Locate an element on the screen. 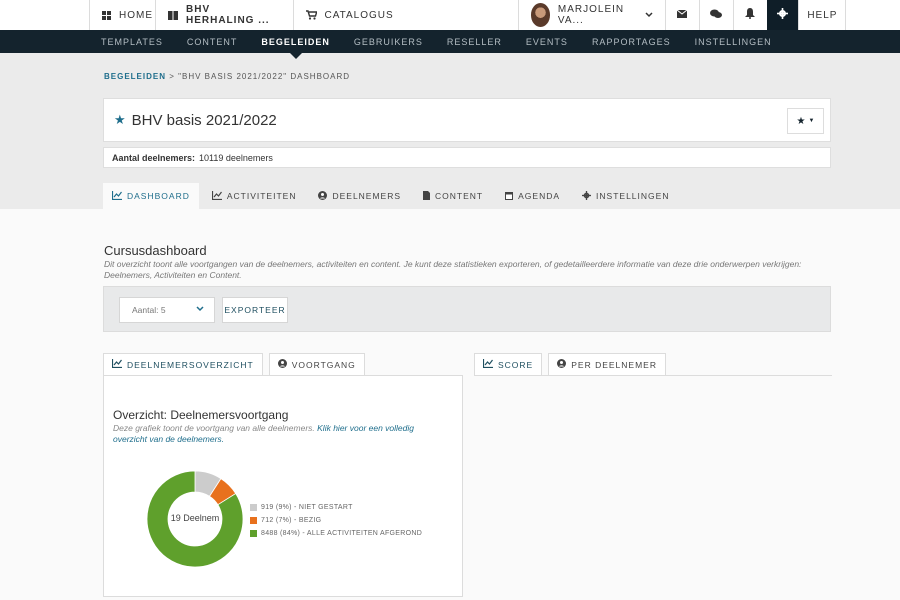  legend-label: 712 (7%) - BEZIG is located at coordinates (291, 520).